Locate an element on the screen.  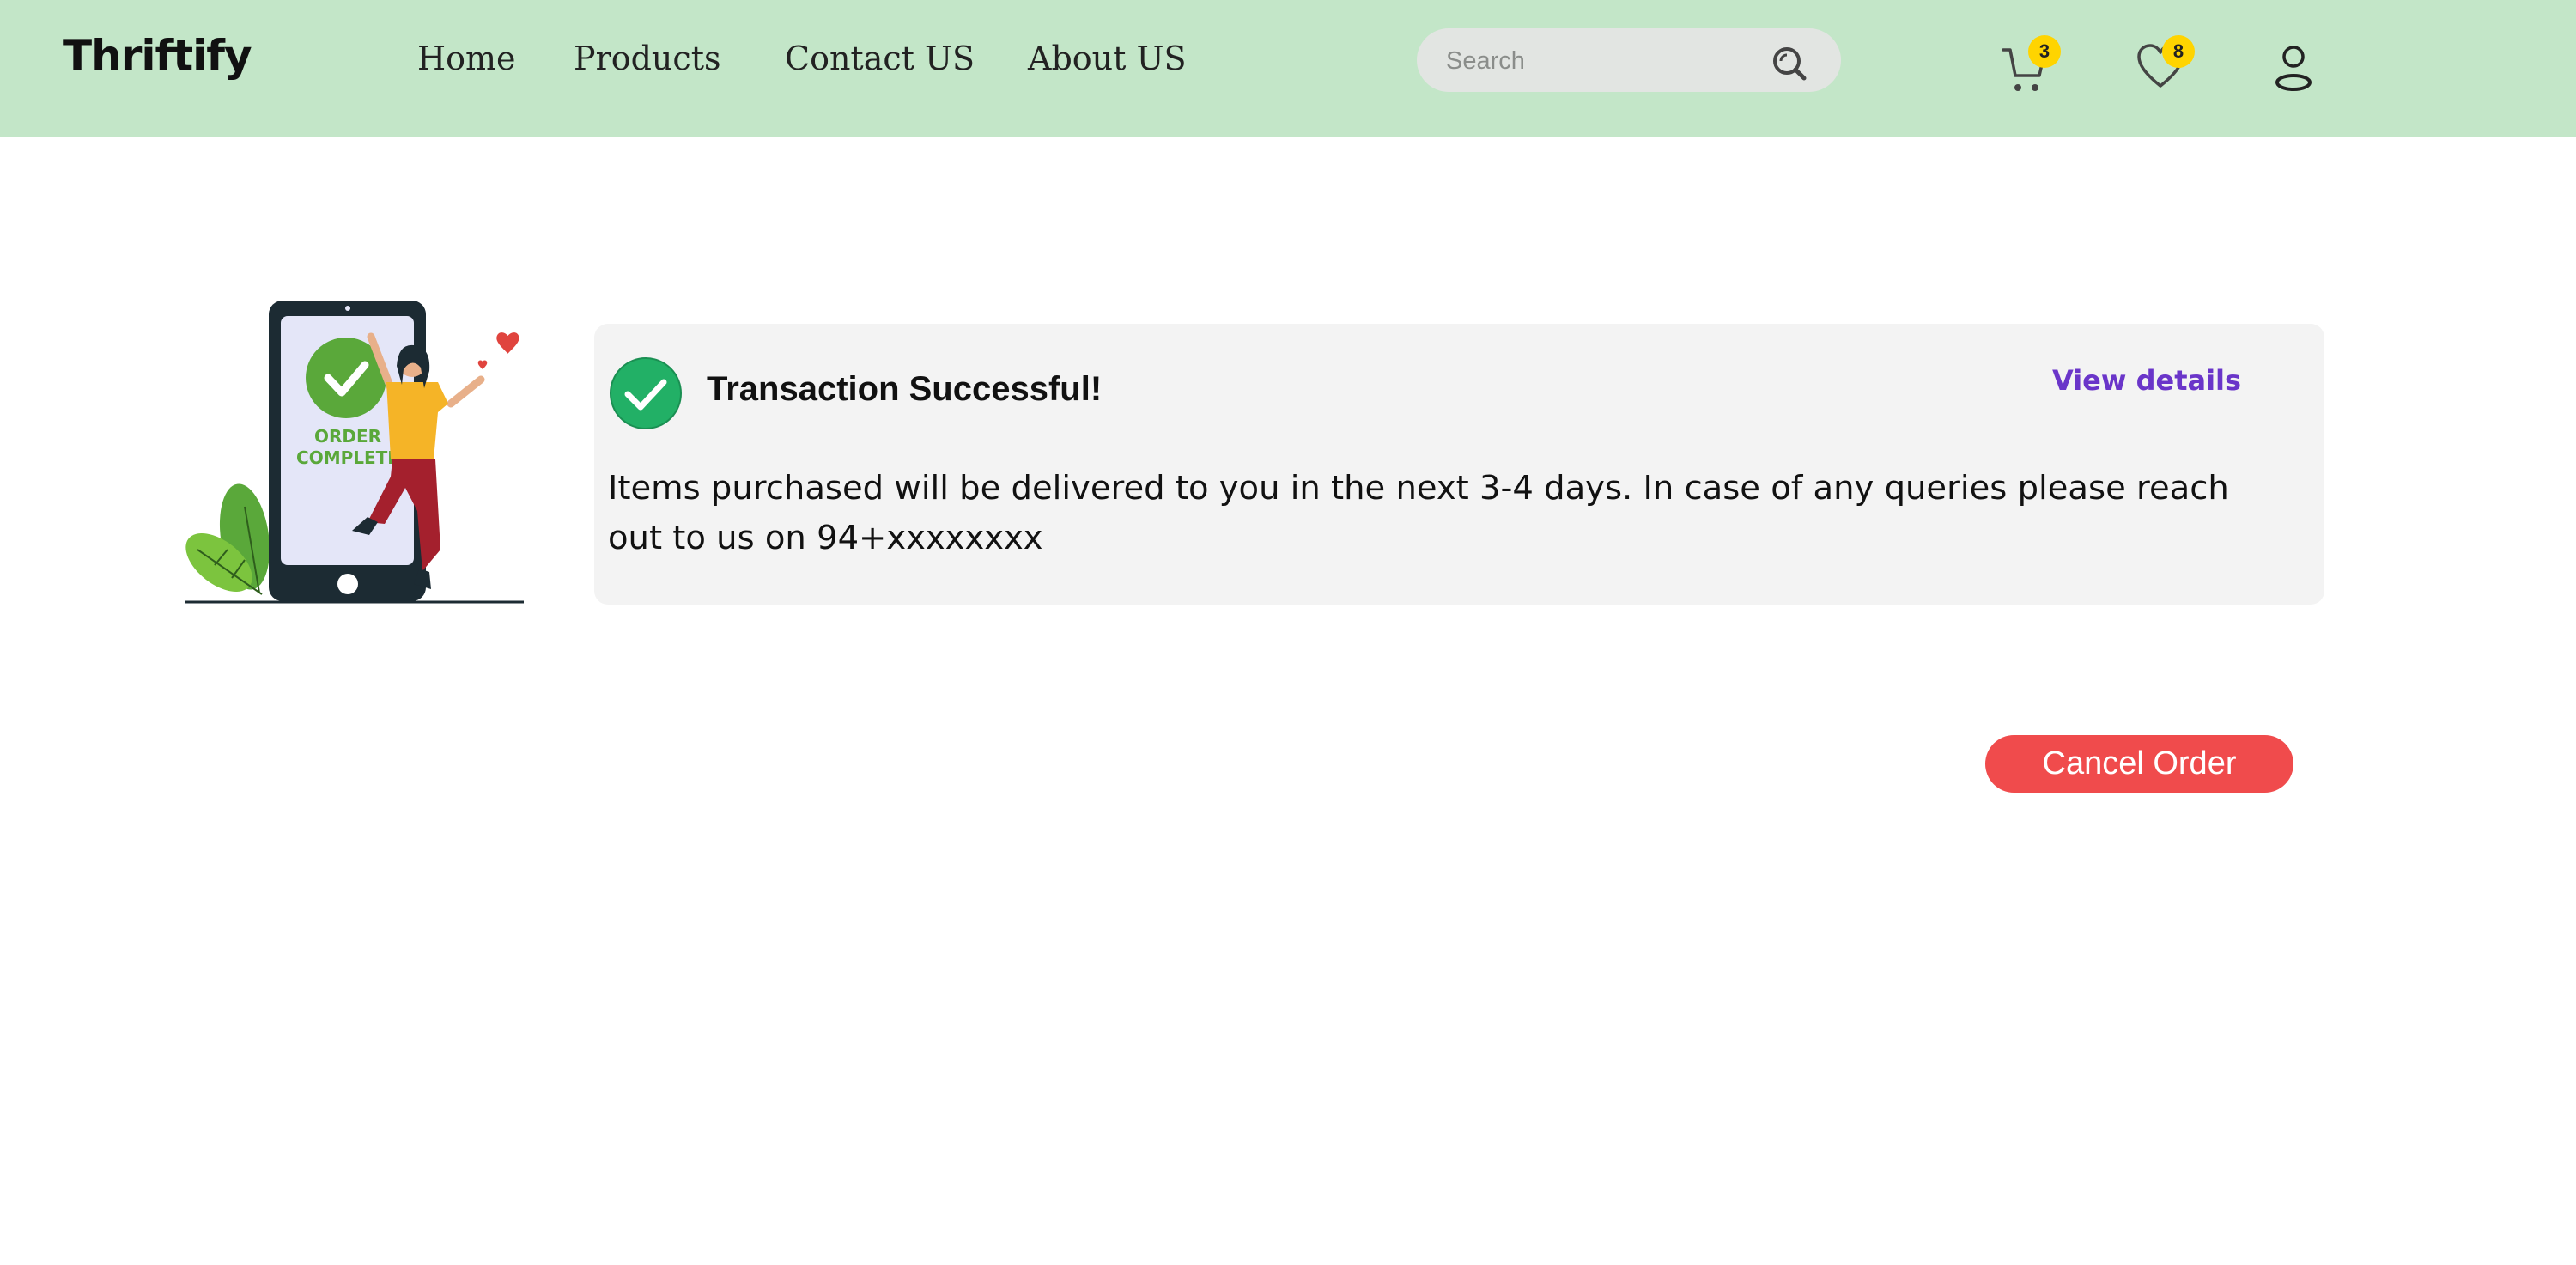
order-complete-illustration: ORDER COMPLETE is located at coordinates (355, 453).